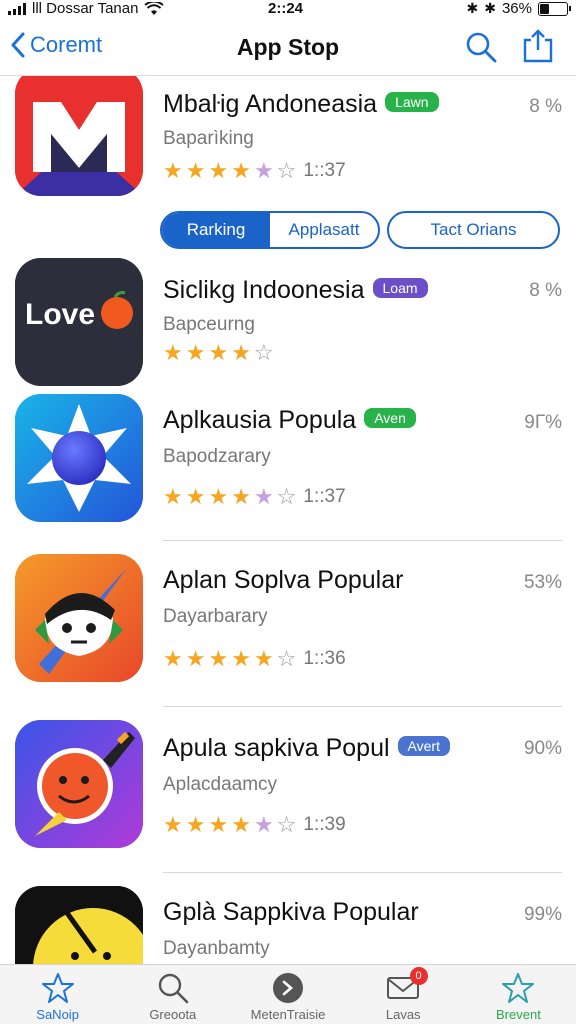  I want to click on rating-count: 1::36, so click(324, 658).